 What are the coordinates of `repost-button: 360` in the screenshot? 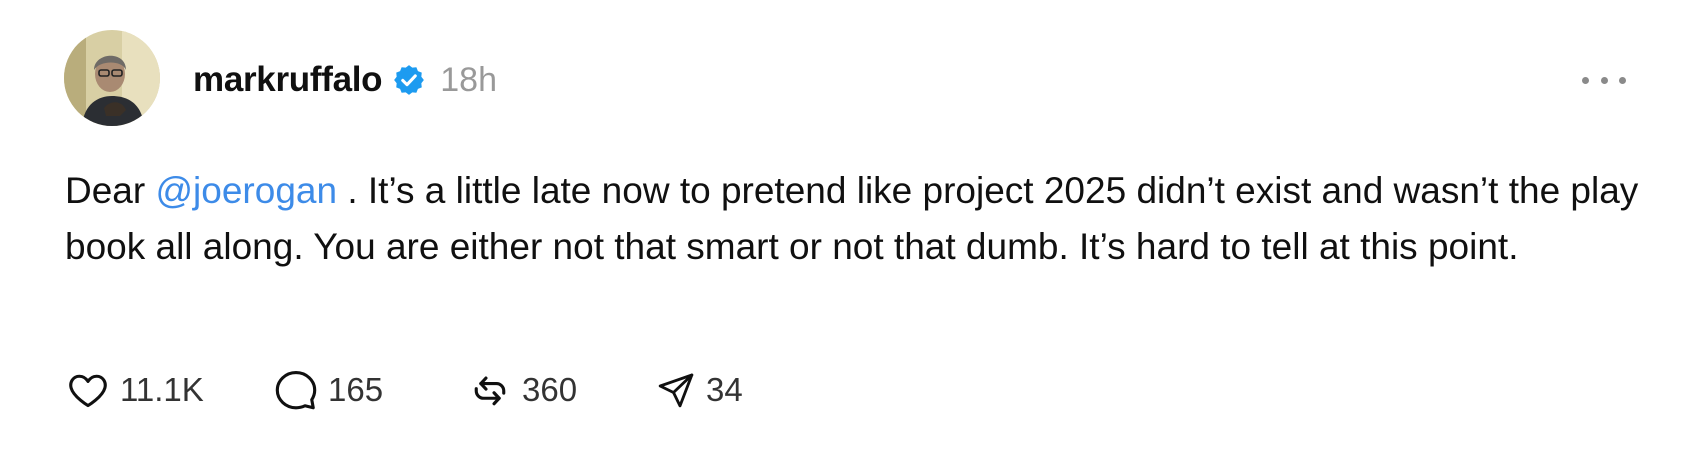 It's located at (562, 390).